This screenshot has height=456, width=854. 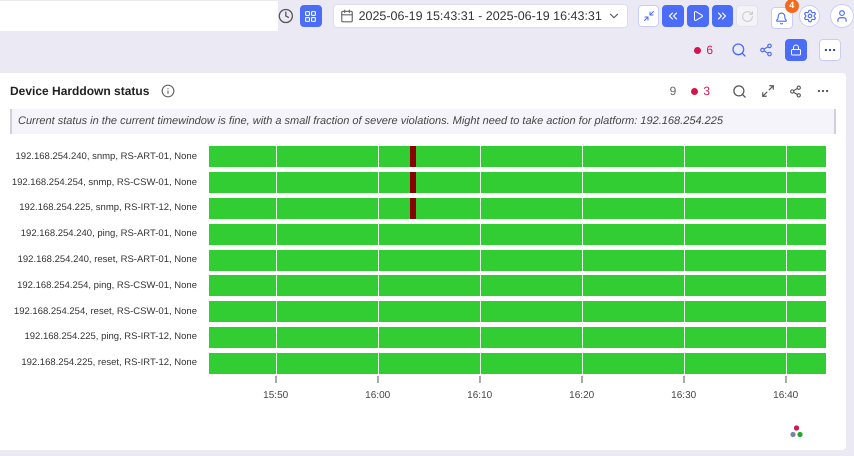 I want to click on calendar-icon, so click(x=347, y=16).